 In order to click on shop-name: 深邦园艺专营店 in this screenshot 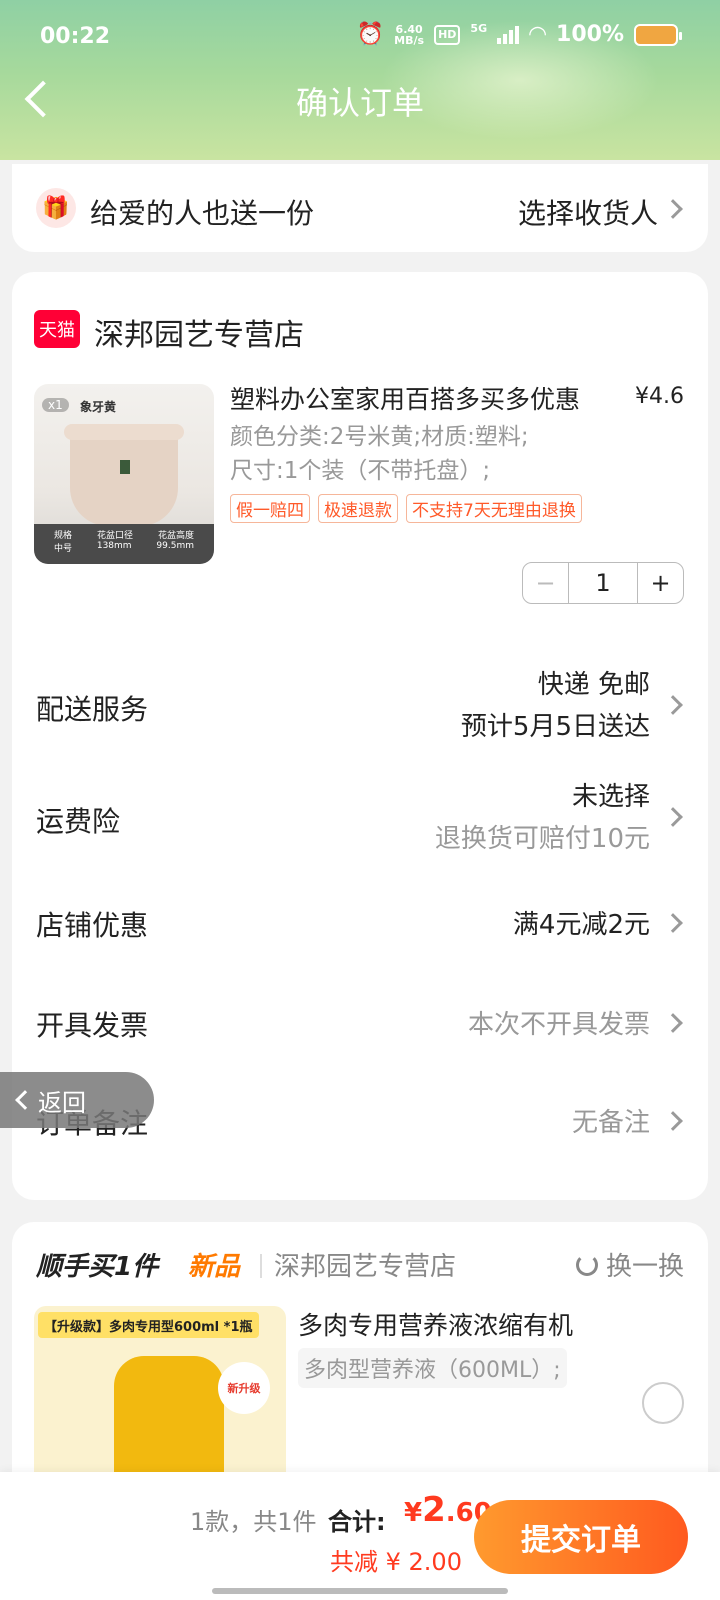, I will do `click(199, 332)`.